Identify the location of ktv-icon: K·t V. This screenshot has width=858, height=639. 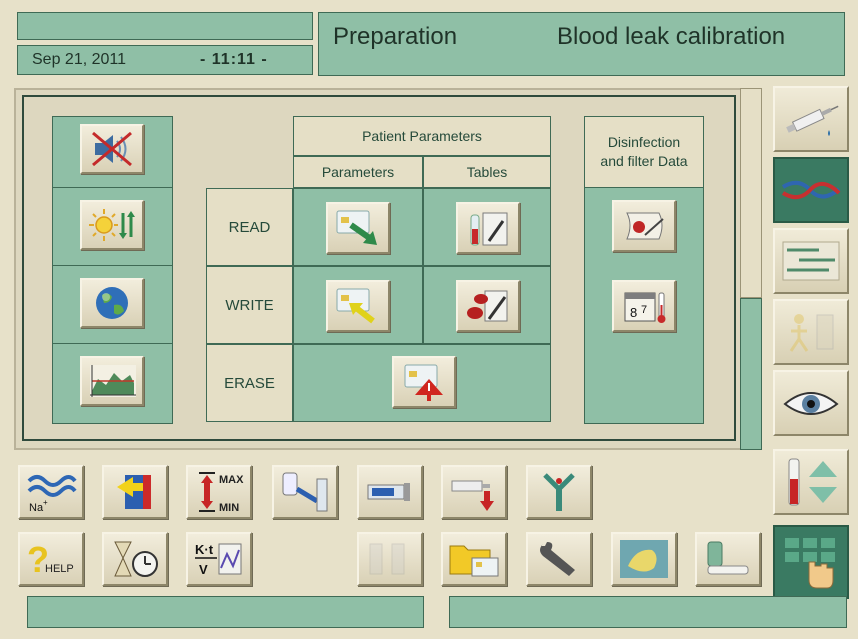
(218, 559).